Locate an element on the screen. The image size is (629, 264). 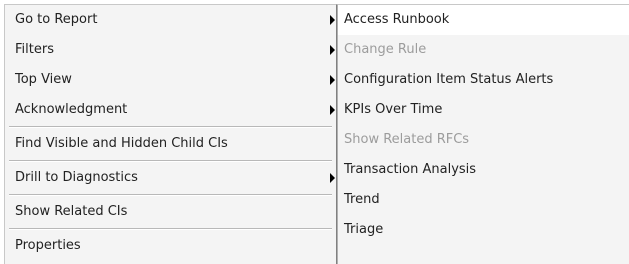
menu-item-label: Properties is located at coordinates (48, 245).